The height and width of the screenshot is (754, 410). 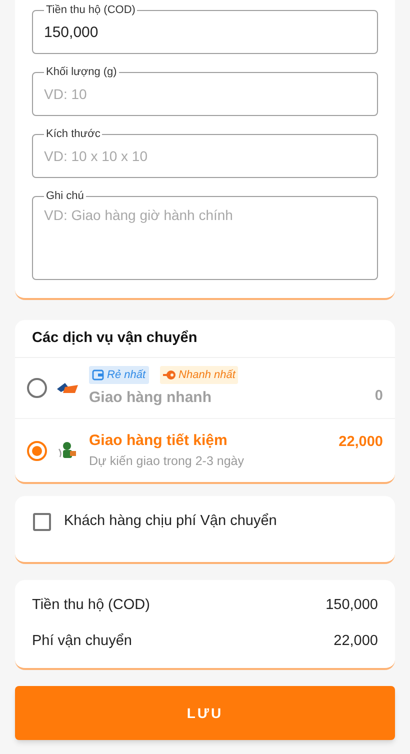 I want to click on text-field: Ghi chú VD: Giao hàng giờ hành chính, so click(x=205, y=235).